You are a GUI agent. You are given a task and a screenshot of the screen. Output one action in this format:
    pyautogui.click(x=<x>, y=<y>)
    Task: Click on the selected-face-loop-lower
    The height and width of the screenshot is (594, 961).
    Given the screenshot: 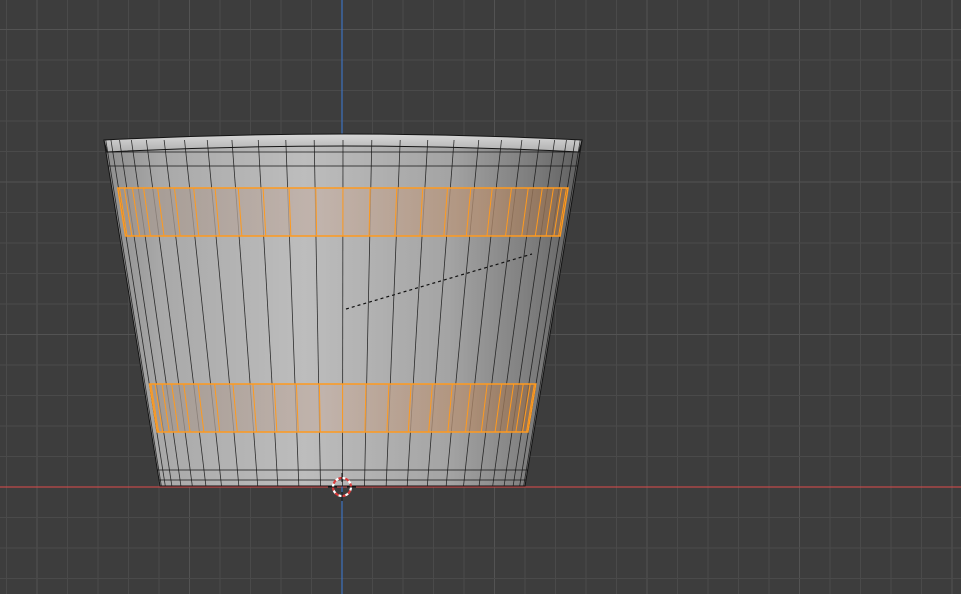 What is the action you would take?
    pyautogui.click(x=342, y=408)
    